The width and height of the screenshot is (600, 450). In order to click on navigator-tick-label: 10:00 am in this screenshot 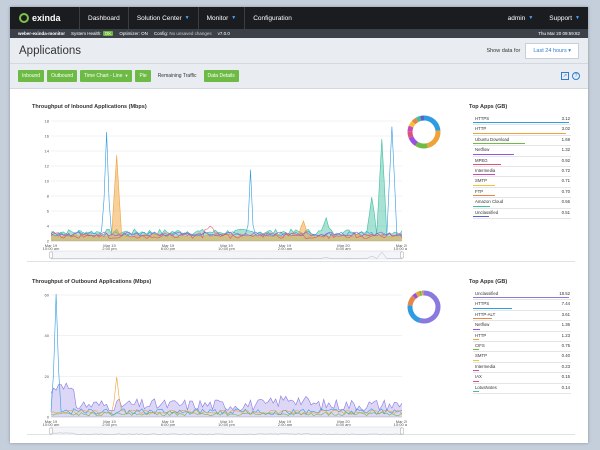, I will do `click(400, 424)`.